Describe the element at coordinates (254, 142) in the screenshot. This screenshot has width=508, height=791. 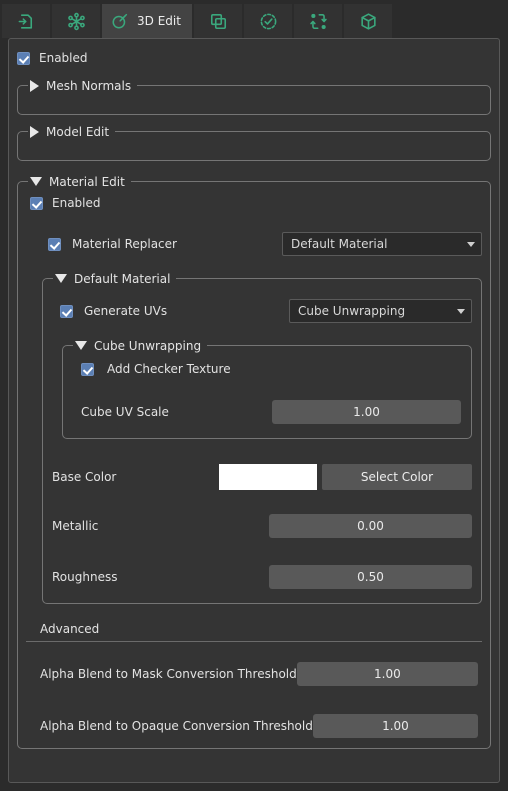
I see `group-model-edit: Model Edit` at that location.